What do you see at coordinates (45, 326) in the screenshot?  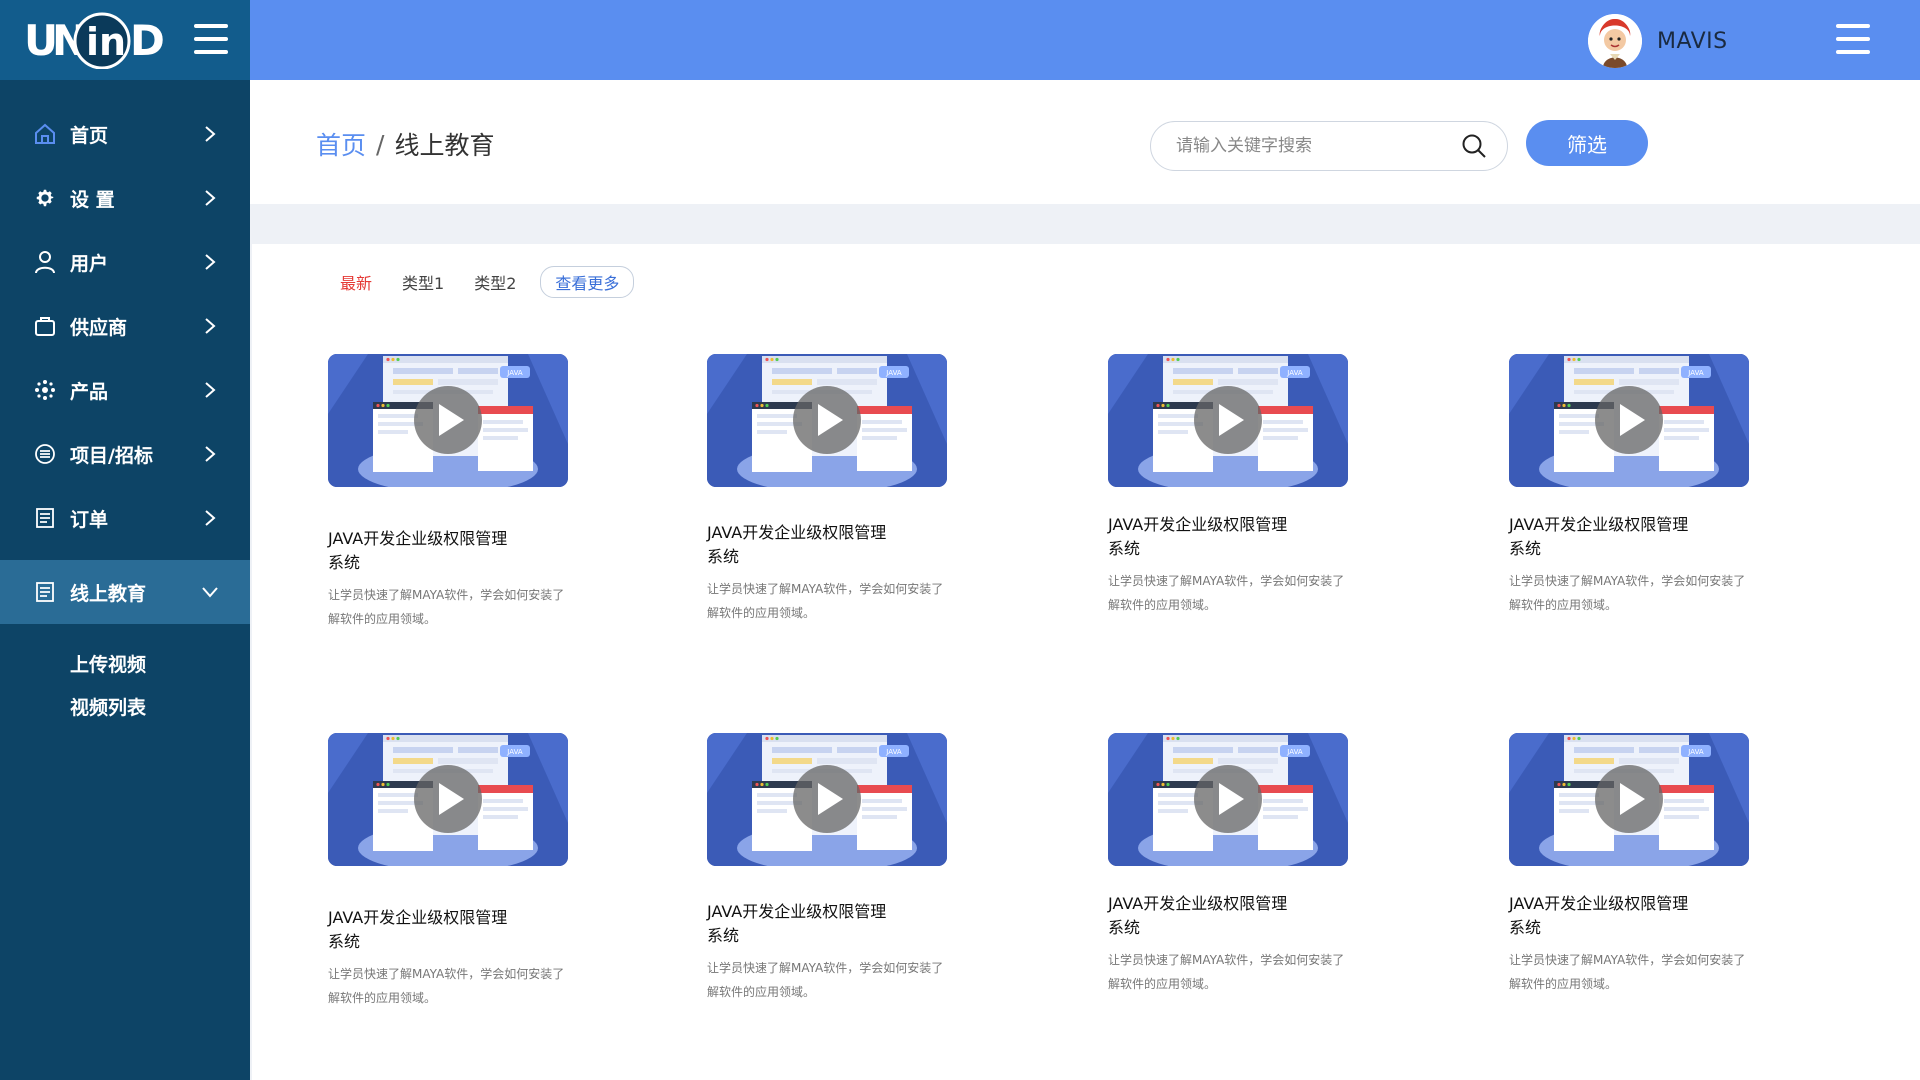 I see `bag-icon` at bounding box center [45, 326].